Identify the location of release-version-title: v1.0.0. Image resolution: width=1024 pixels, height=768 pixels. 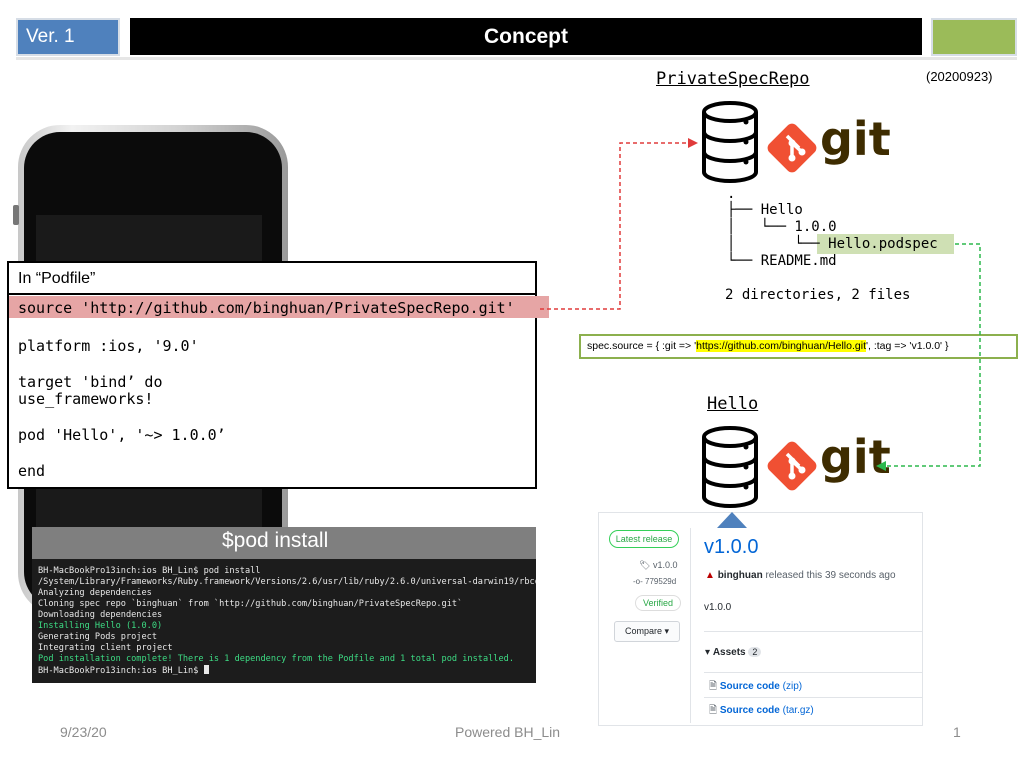
(731, 547).